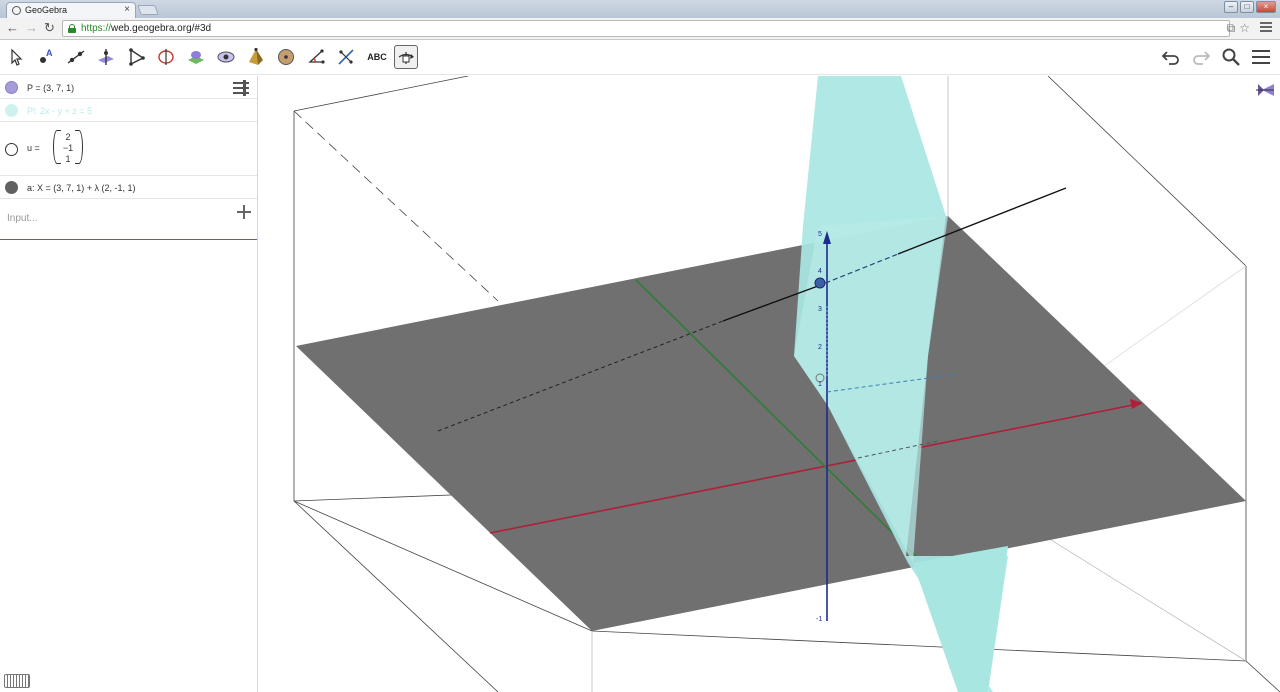  Describe the element at coordinates (819, 619) in the screenshot. I see `z-tick-label: -1` at that location.